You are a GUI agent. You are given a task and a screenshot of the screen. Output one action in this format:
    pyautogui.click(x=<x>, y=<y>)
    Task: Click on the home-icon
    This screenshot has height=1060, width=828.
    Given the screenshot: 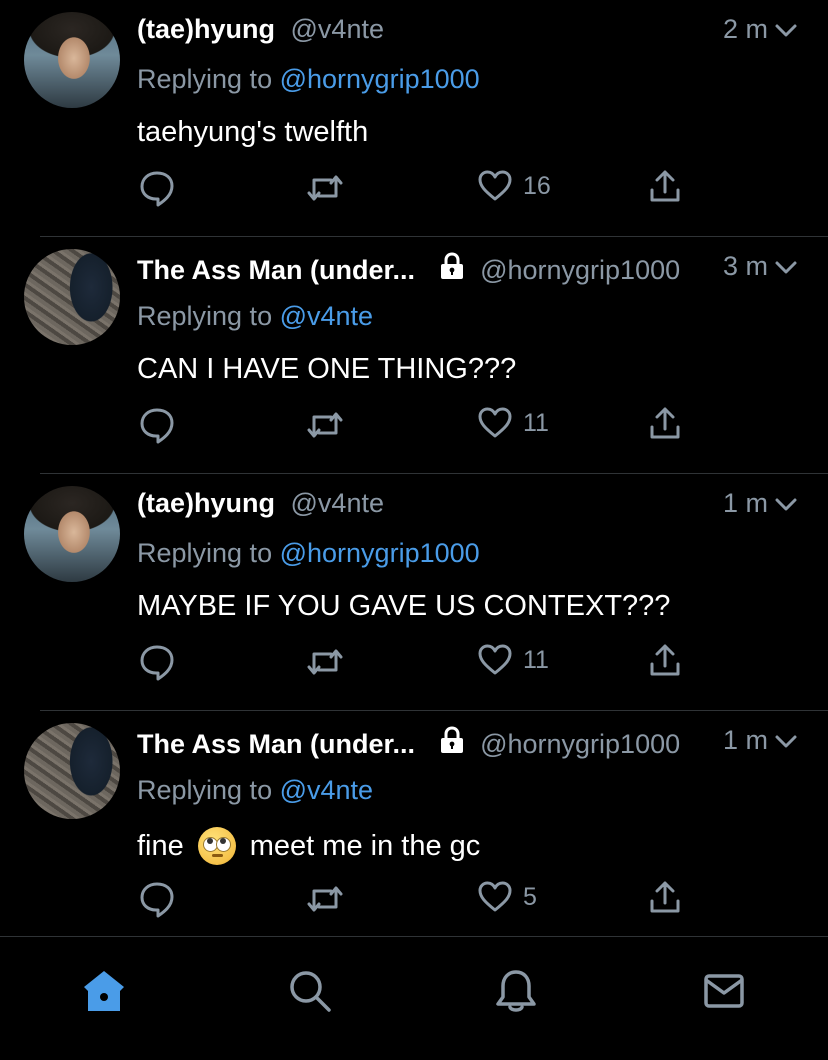 What is the action you would take?
    pyautogui.click(x=104, y=991)
    